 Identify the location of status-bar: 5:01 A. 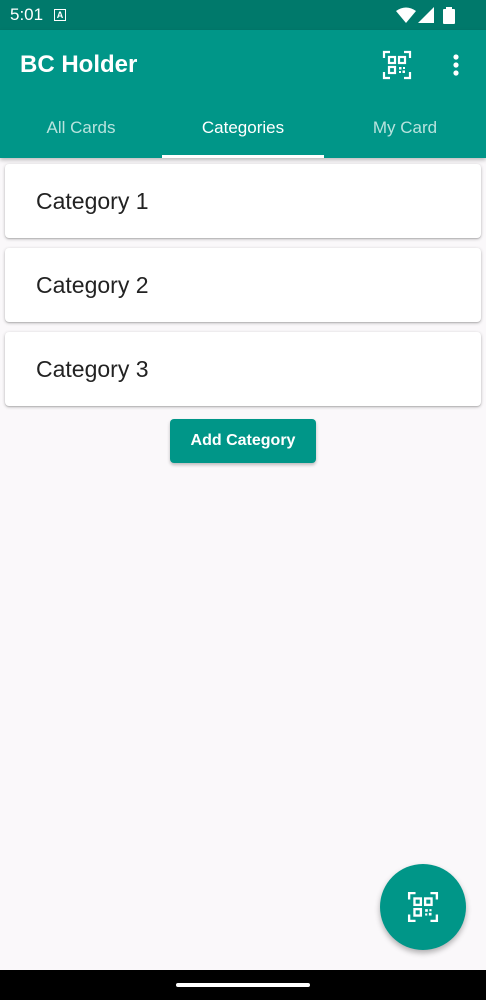
(243, 15).